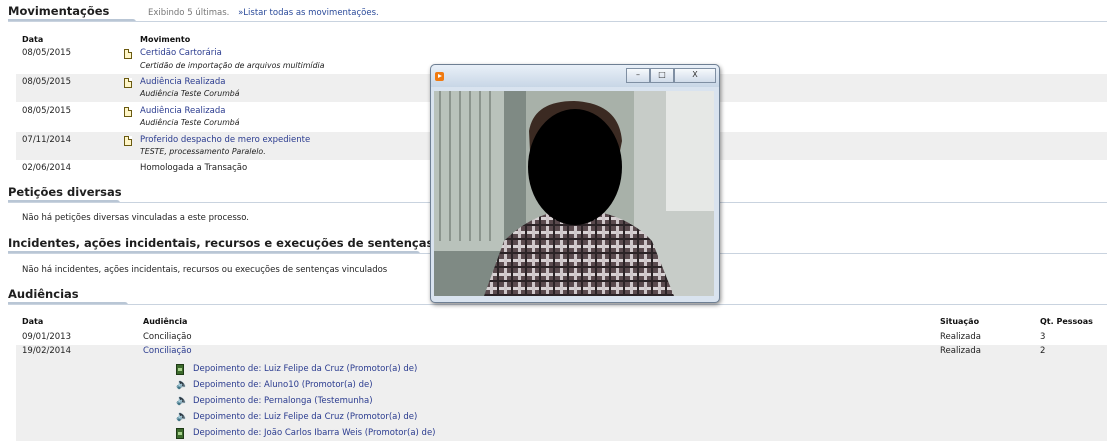 Image resolution: width=1107 pixels, height=441 pixels. Describe the element at coordinates (189, 13) in the screenshot. I see `summary-text: Exibindo 5 últimas.` at that location.